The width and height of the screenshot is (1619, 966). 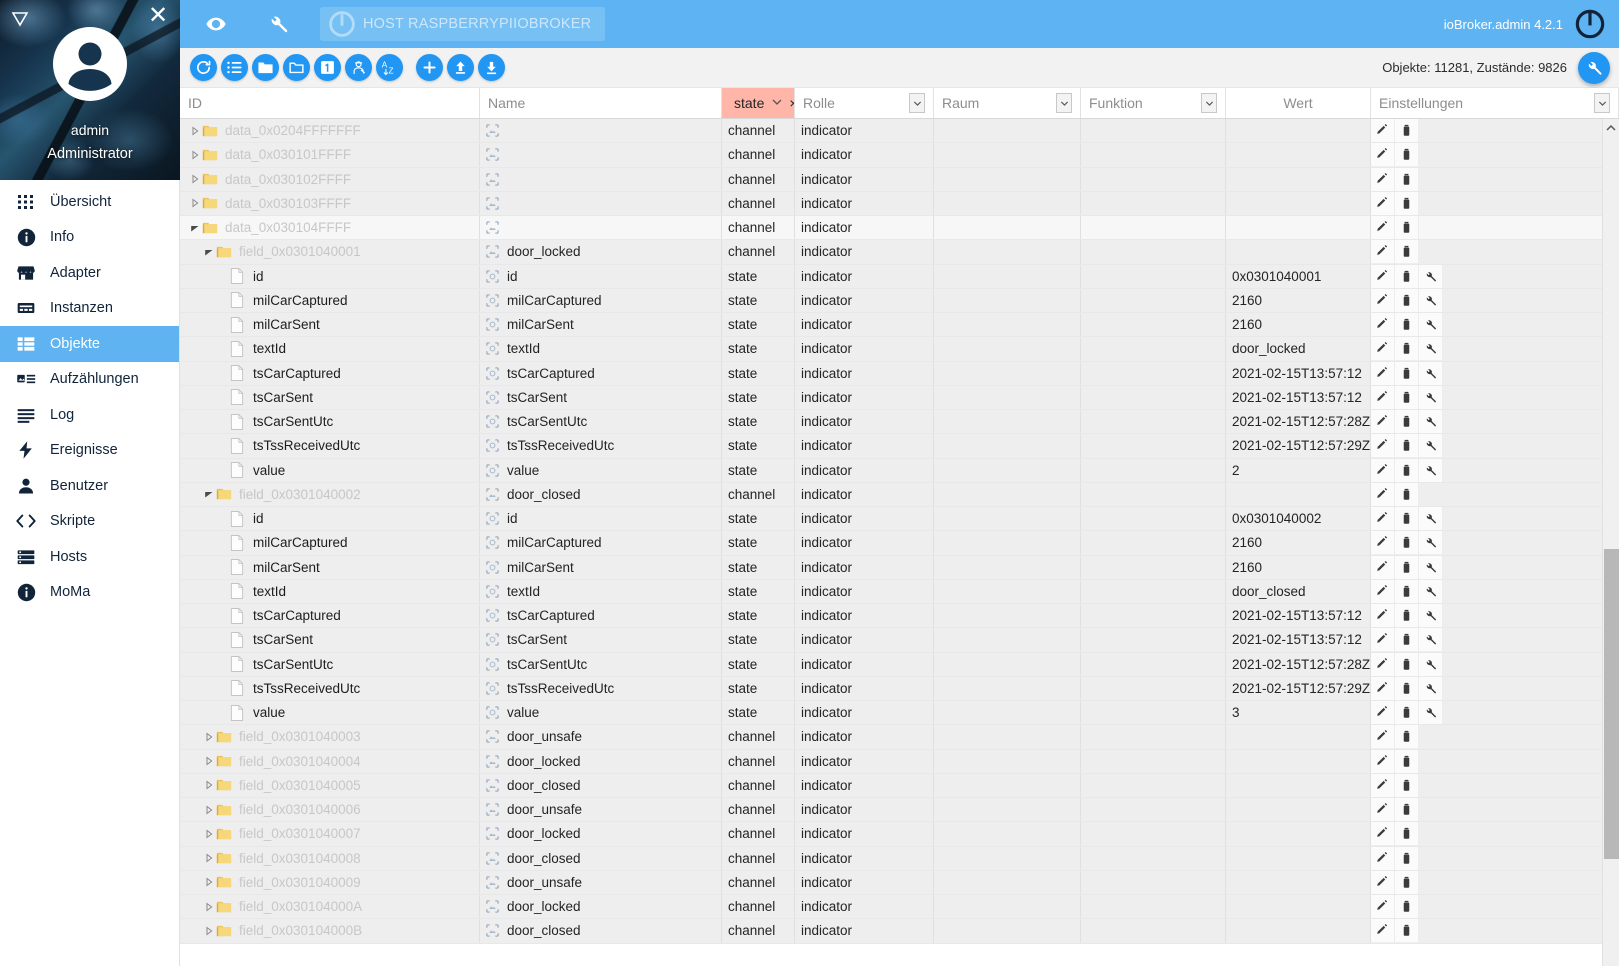 What do you see at coordinates (899, 519) in the screenshot?
I see `table-row: id id state indicator 0x0301040002` at bounding box center [899, 519].